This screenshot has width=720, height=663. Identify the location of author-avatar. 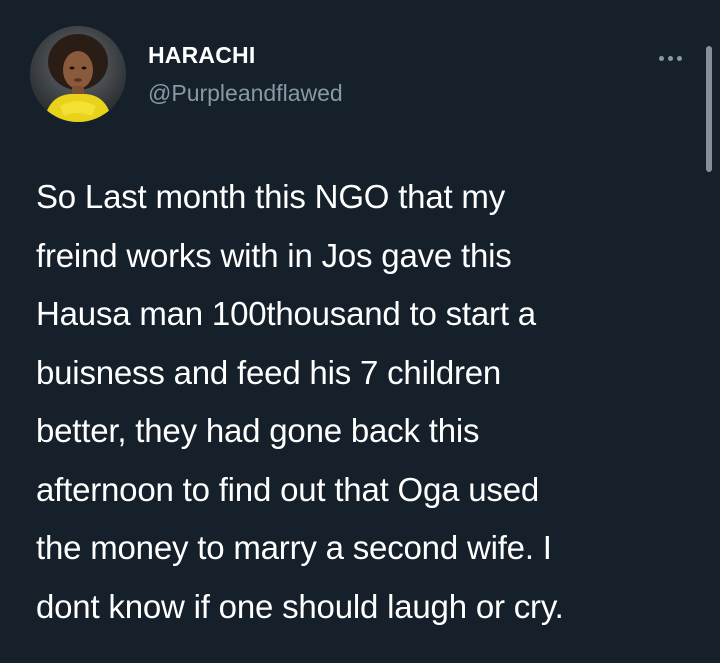
(78, 74).